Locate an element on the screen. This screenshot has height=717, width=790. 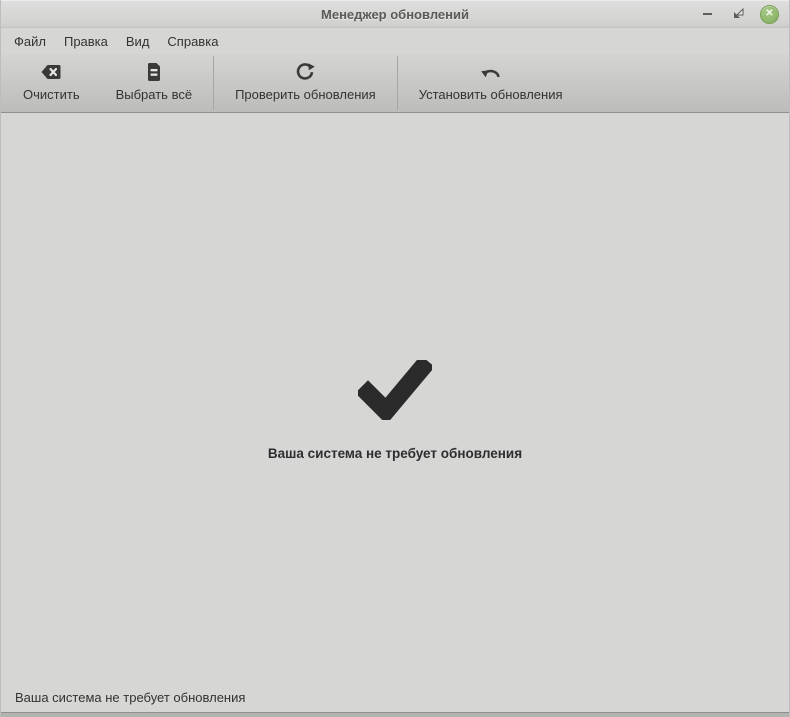
clear-icon is located at coordinates (51, 72).